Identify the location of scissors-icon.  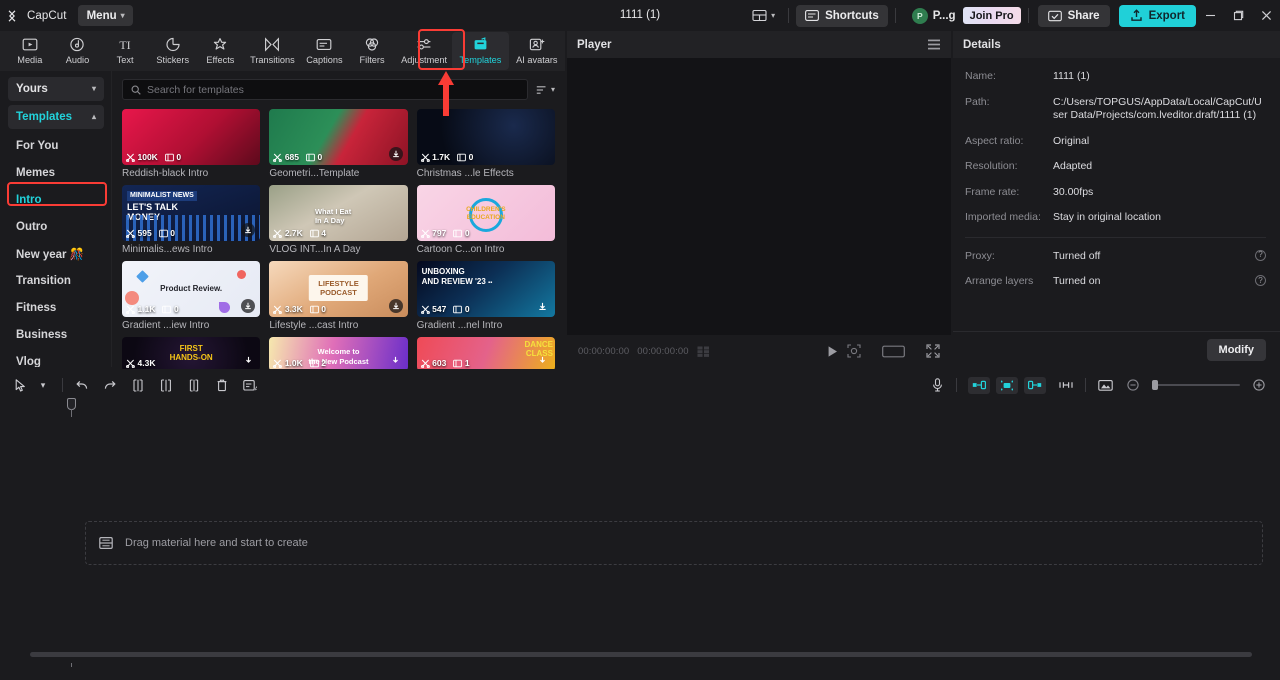
(130, 363).